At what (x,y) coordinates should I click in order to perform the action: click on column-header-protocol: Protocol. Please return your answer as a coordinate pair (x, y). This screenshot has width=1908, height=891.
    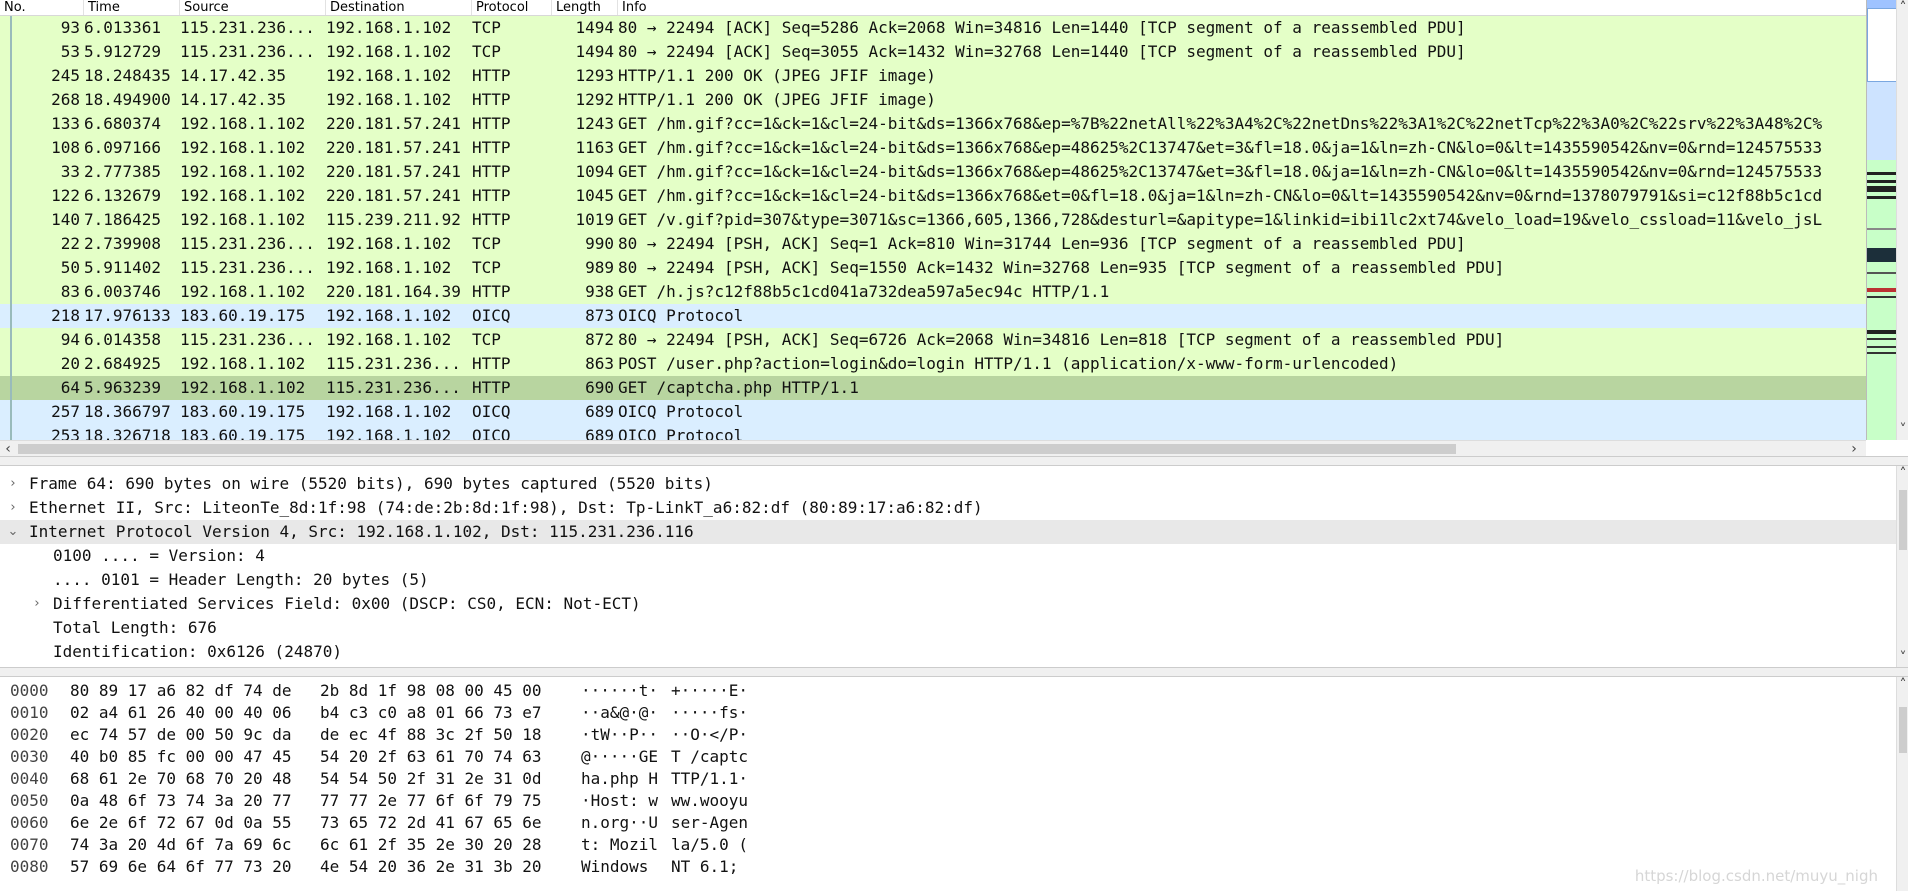
    Looking at the image, I should click on (512, 7).